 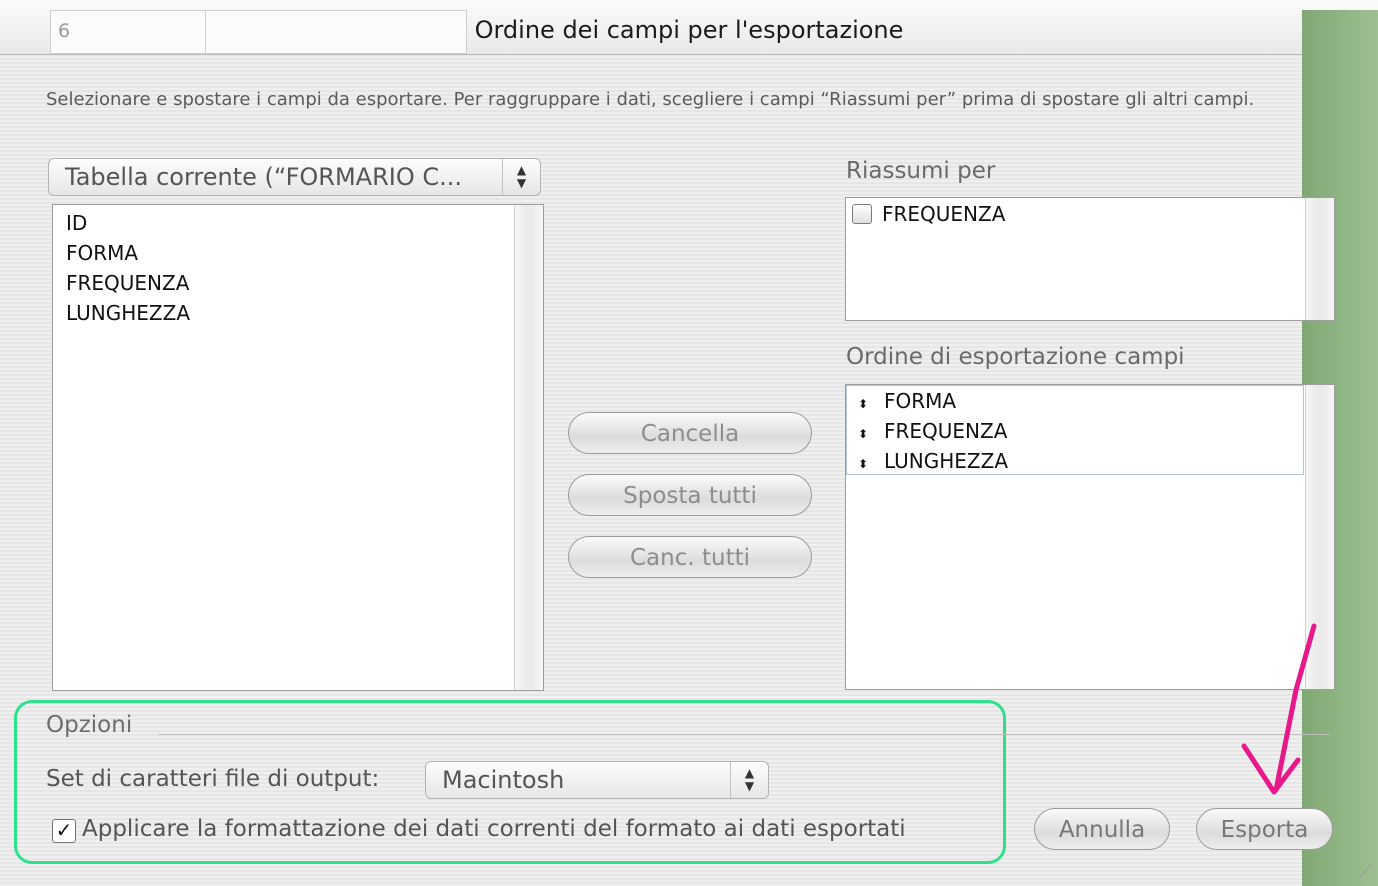 What do you see at coordinates (907, 401) in the screenshot?
I see `export-item-forma: ⬍ FORMA` at bounding box center [907, 401].